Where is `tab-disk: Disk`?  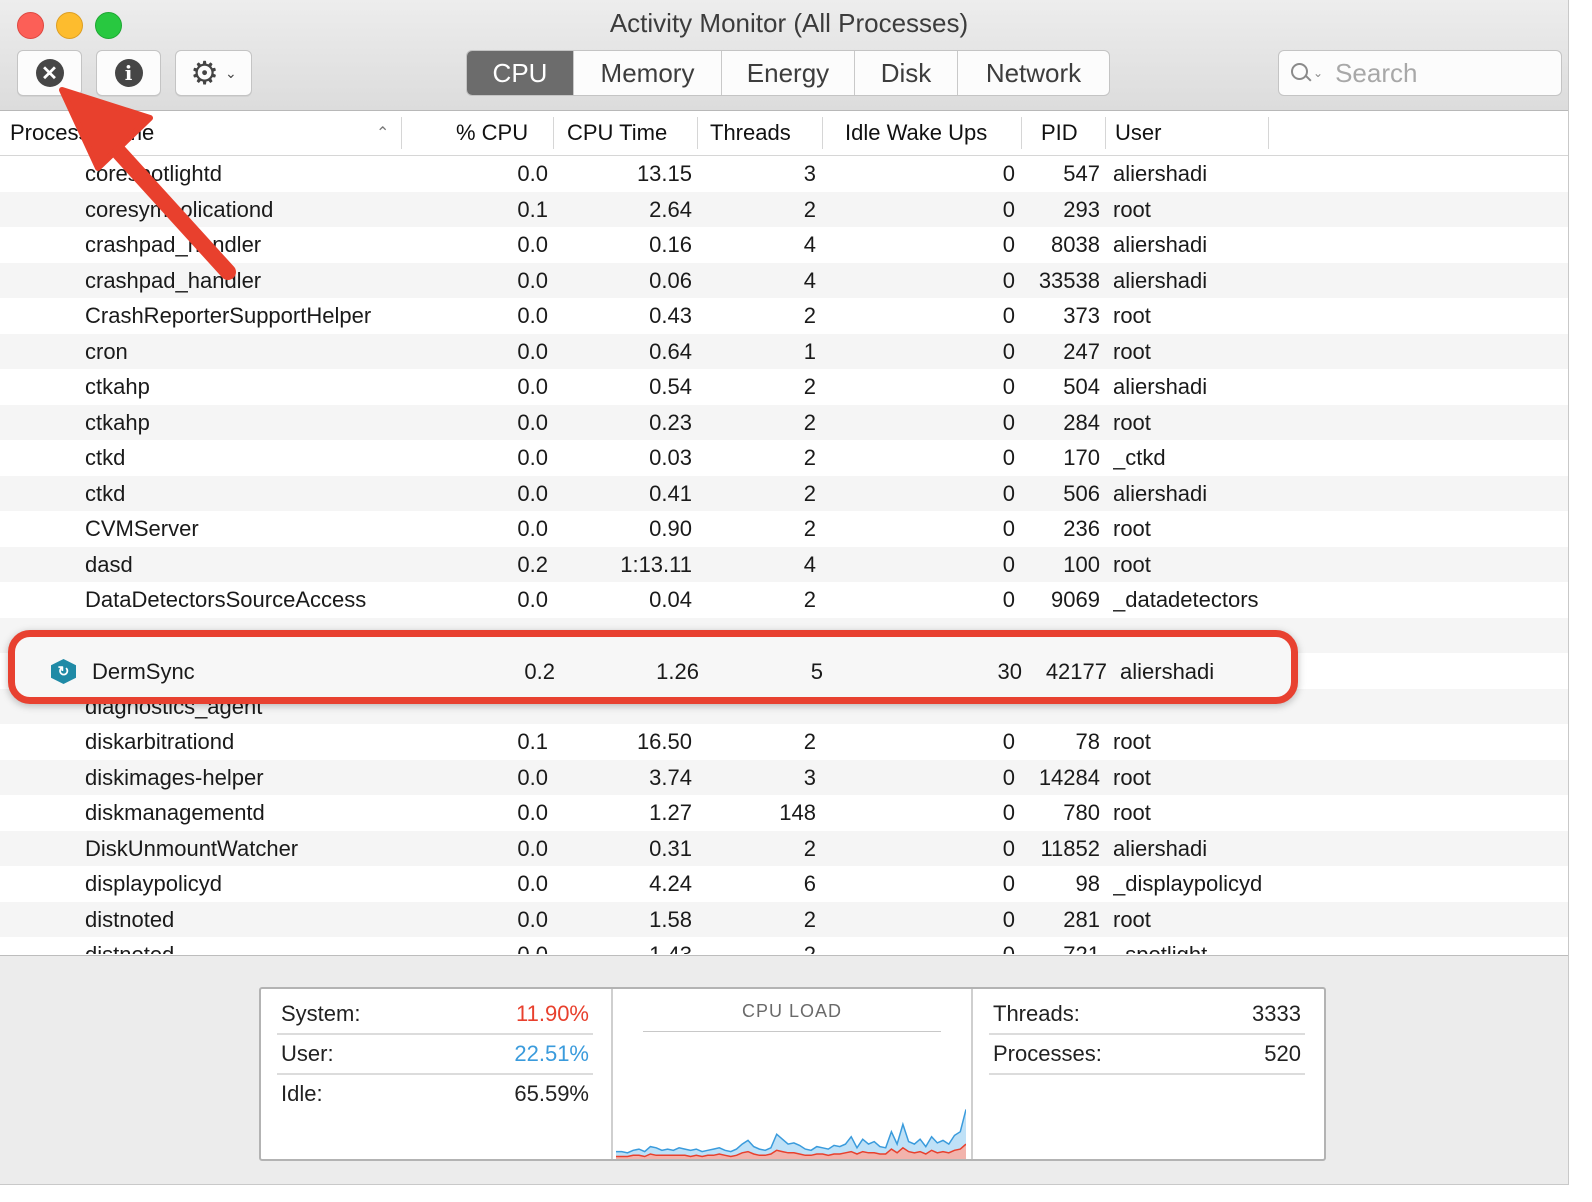
tab-disk: Disk is located at coordinates (905, 73).